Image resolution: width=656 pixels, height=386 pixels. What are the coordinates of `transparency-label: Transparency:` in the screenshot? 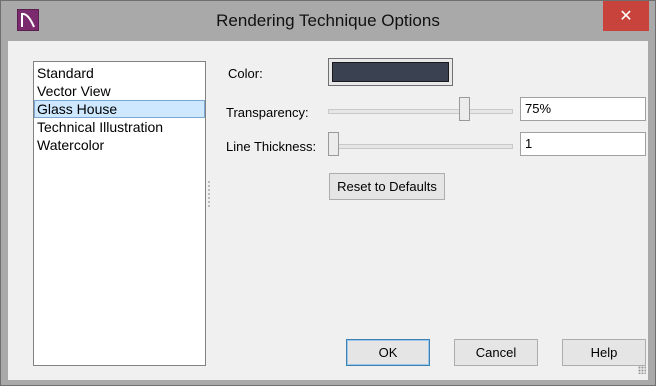 It's located at (267, 112).